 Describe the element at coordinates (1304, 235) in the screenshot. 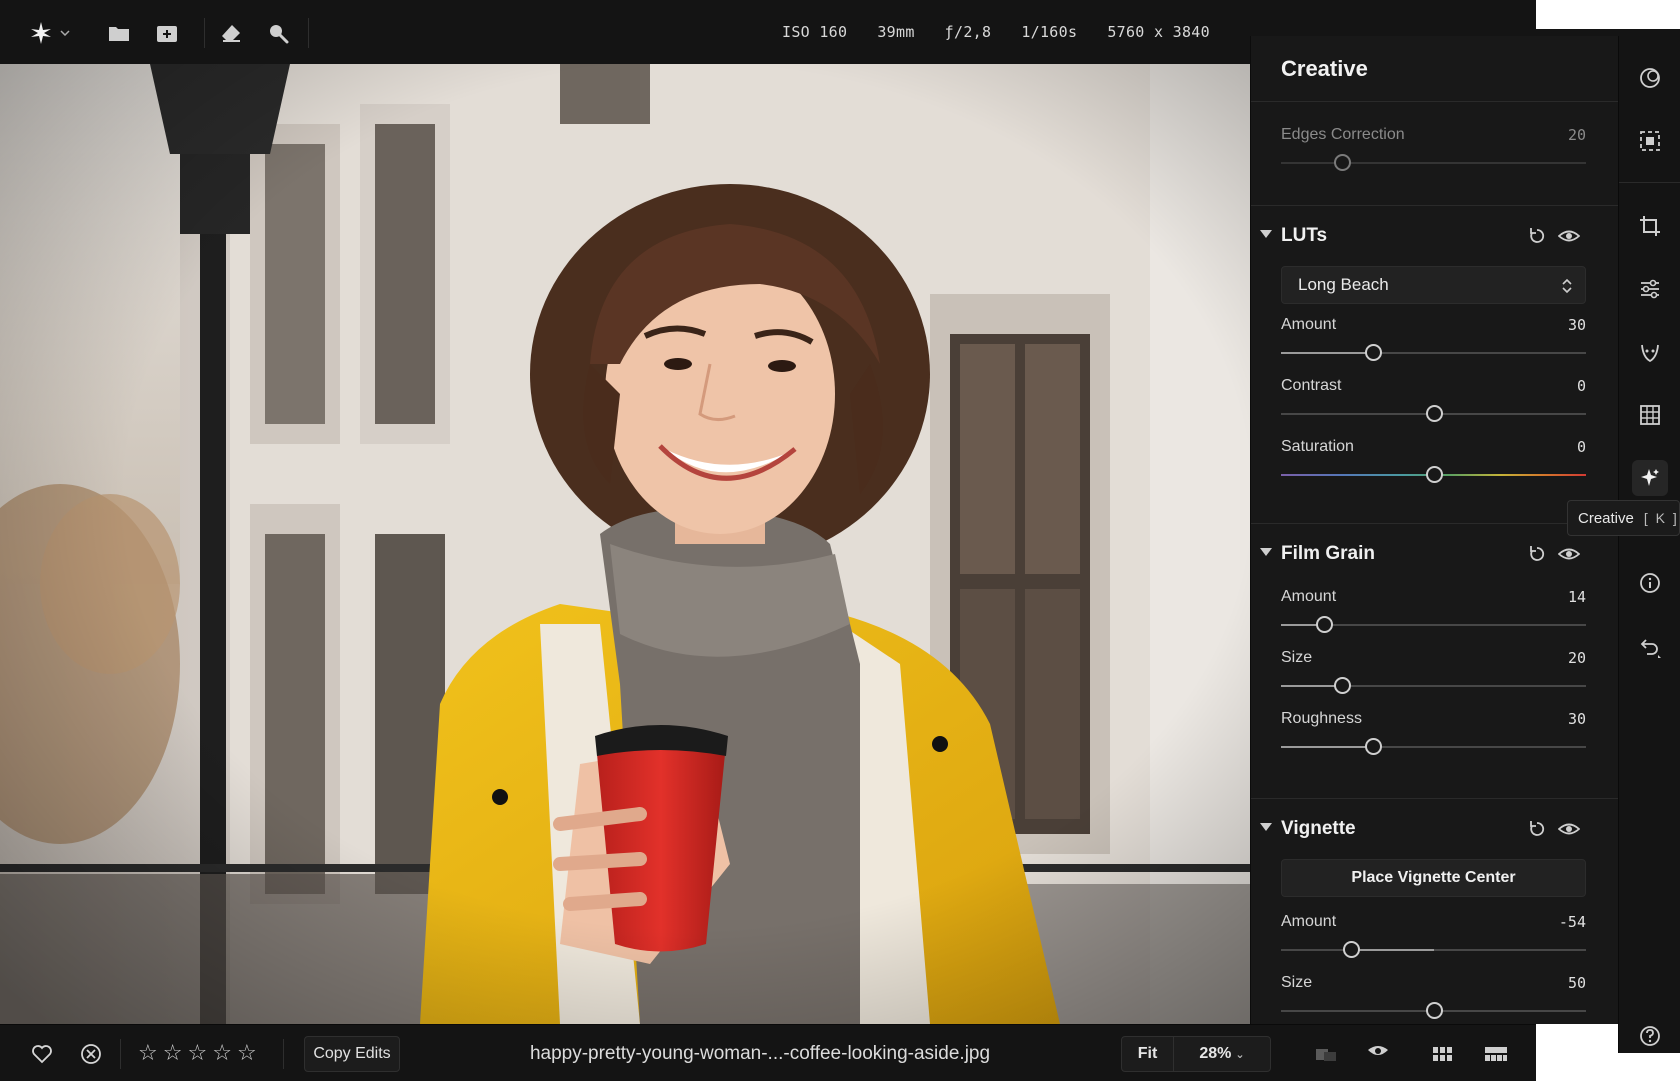

I see `section-title: LUTs` at that location.